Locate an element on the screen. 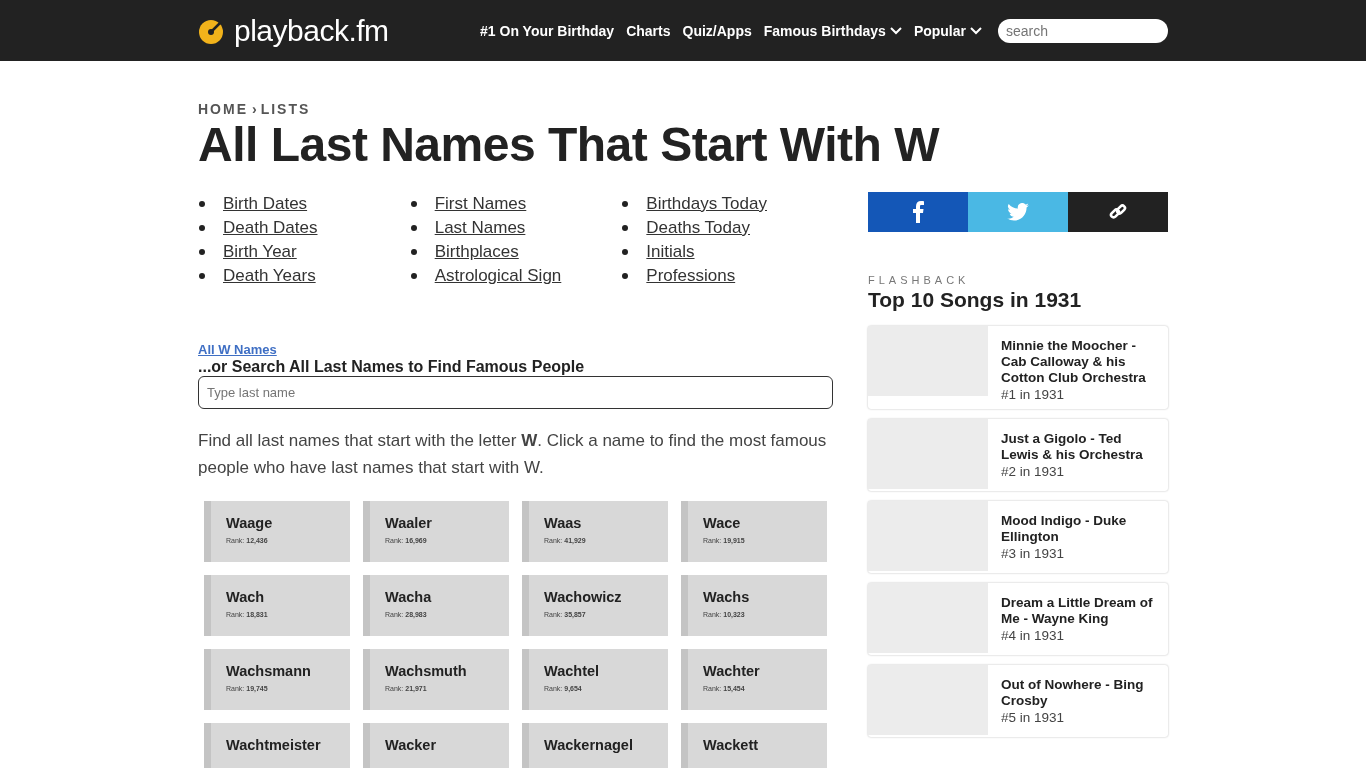 Image resolution: width=1366 pixels, height=768 pixels. name-card: Wachtmeister is located at coordinates (277, 745).